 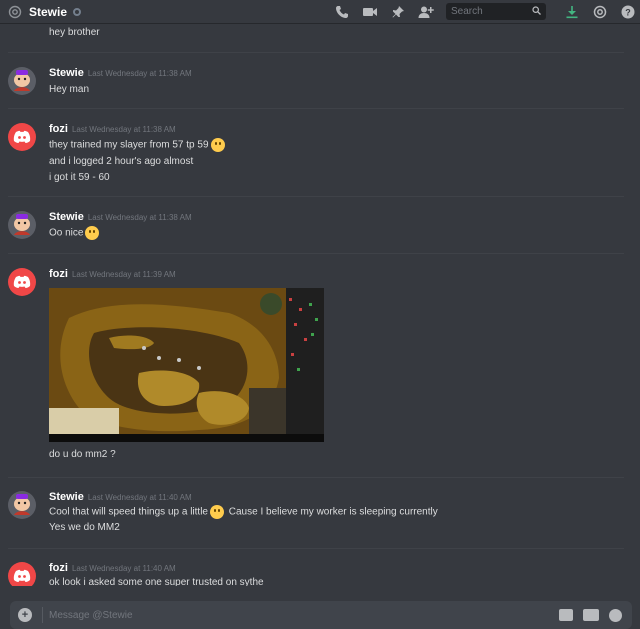 I want to click on search-icon, so click(x=536, y=11).